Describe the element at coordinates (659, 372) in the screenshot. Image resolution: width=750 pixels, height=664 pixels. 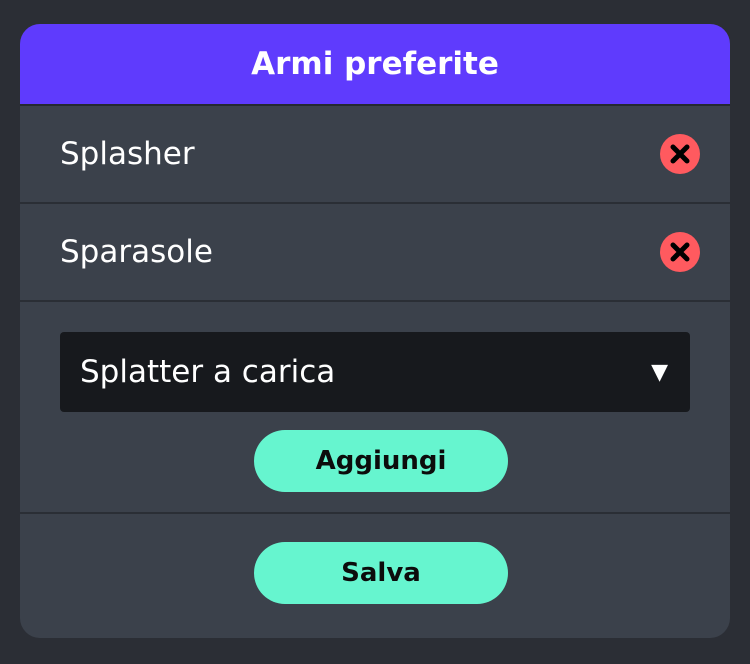
I see `caret-down-icon: ▼` at that location.